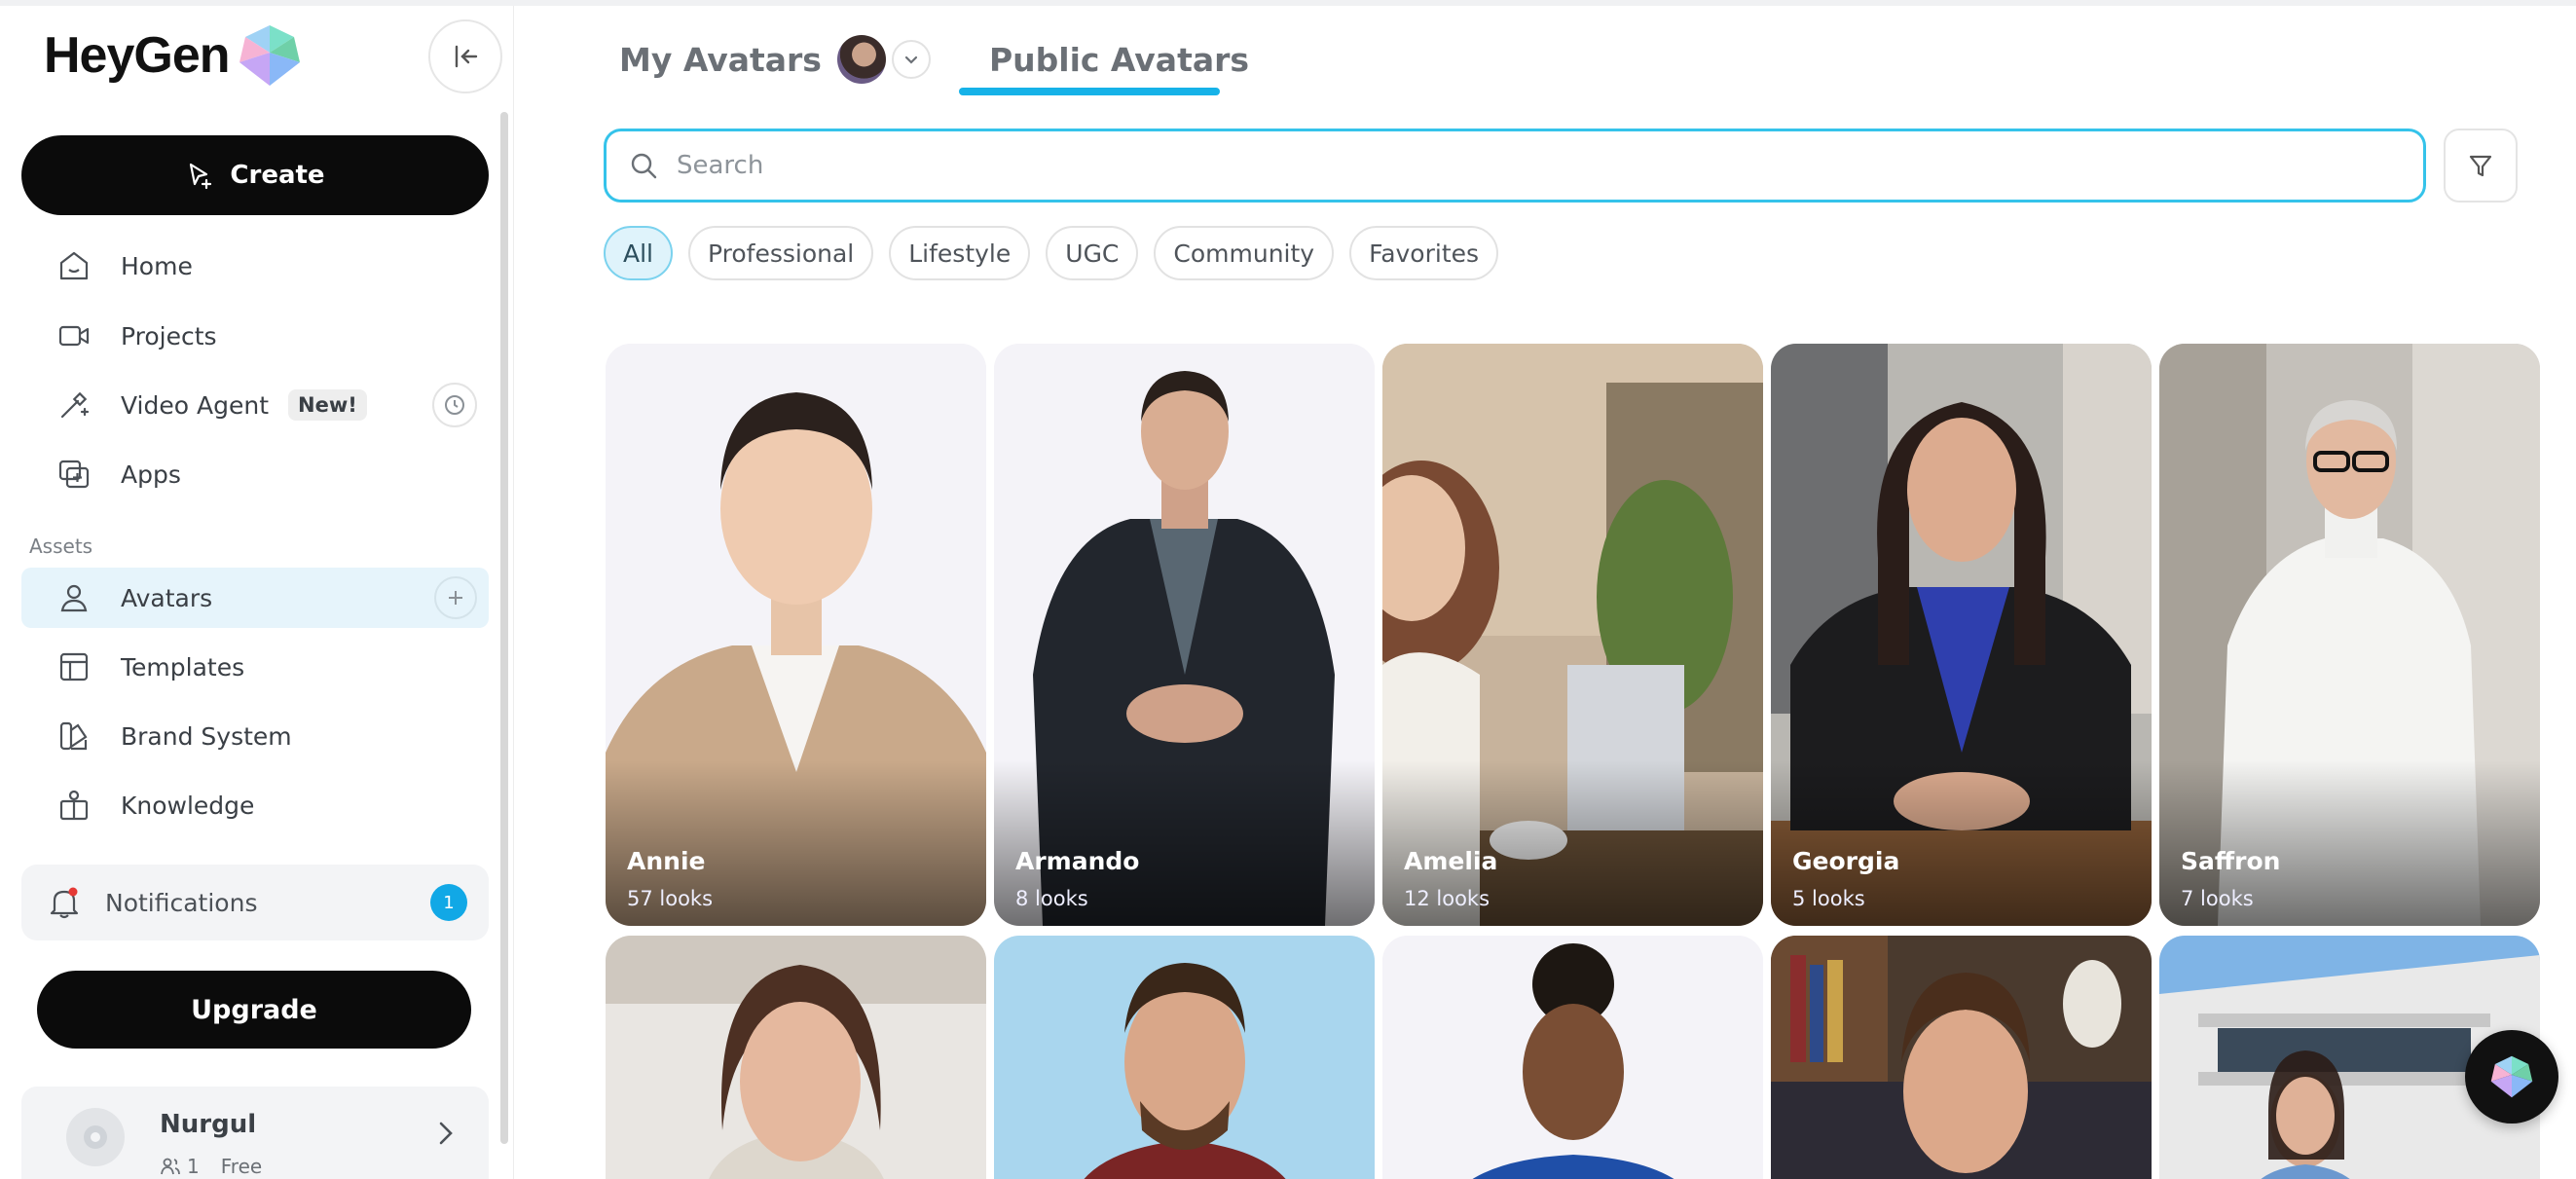  I want to click on brand-icon, so click(74, 736).